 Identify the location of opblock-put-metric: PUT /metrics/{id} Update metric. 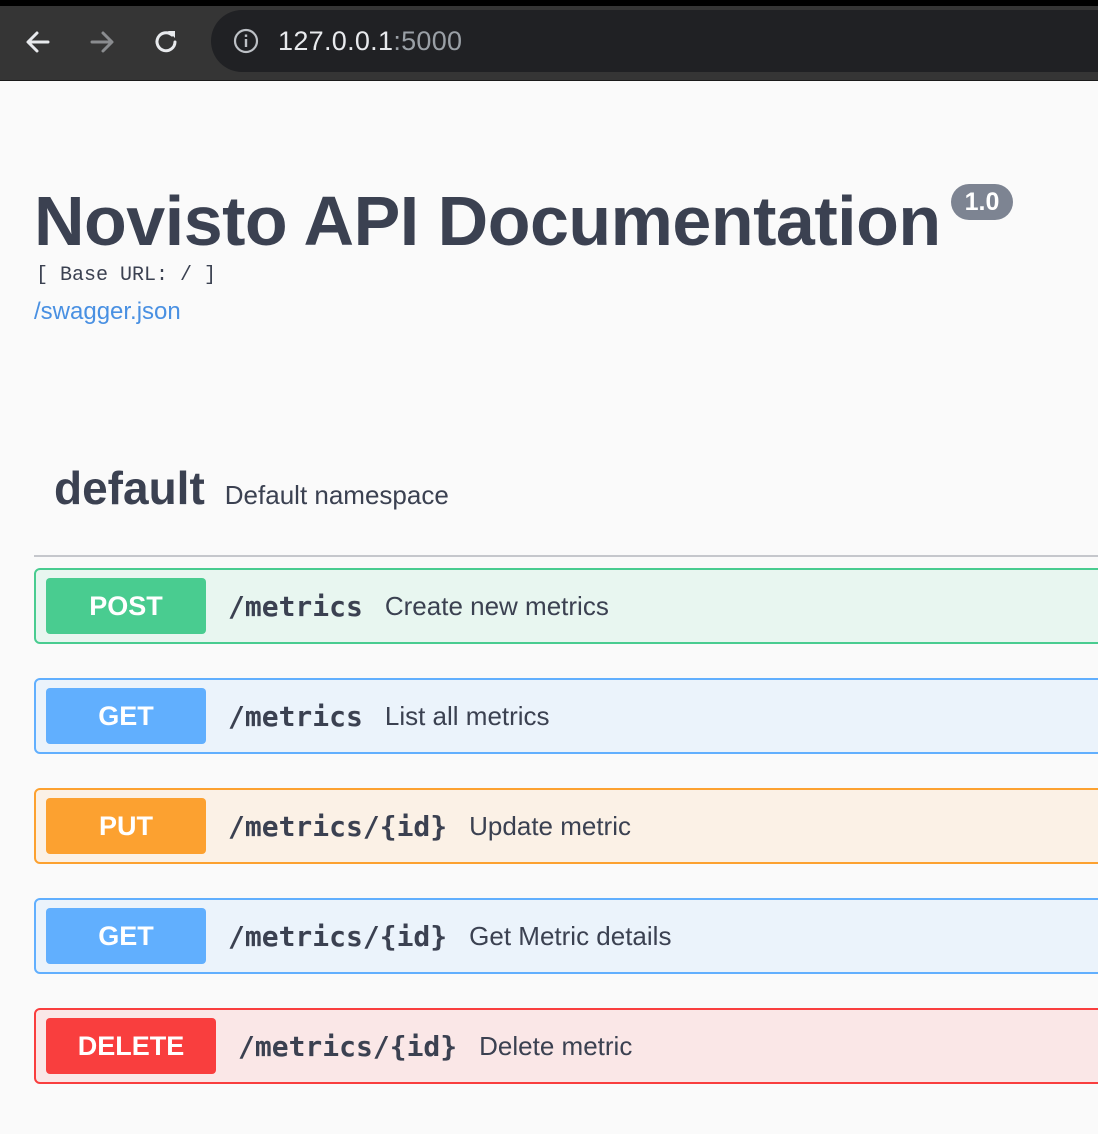
(566, 826).